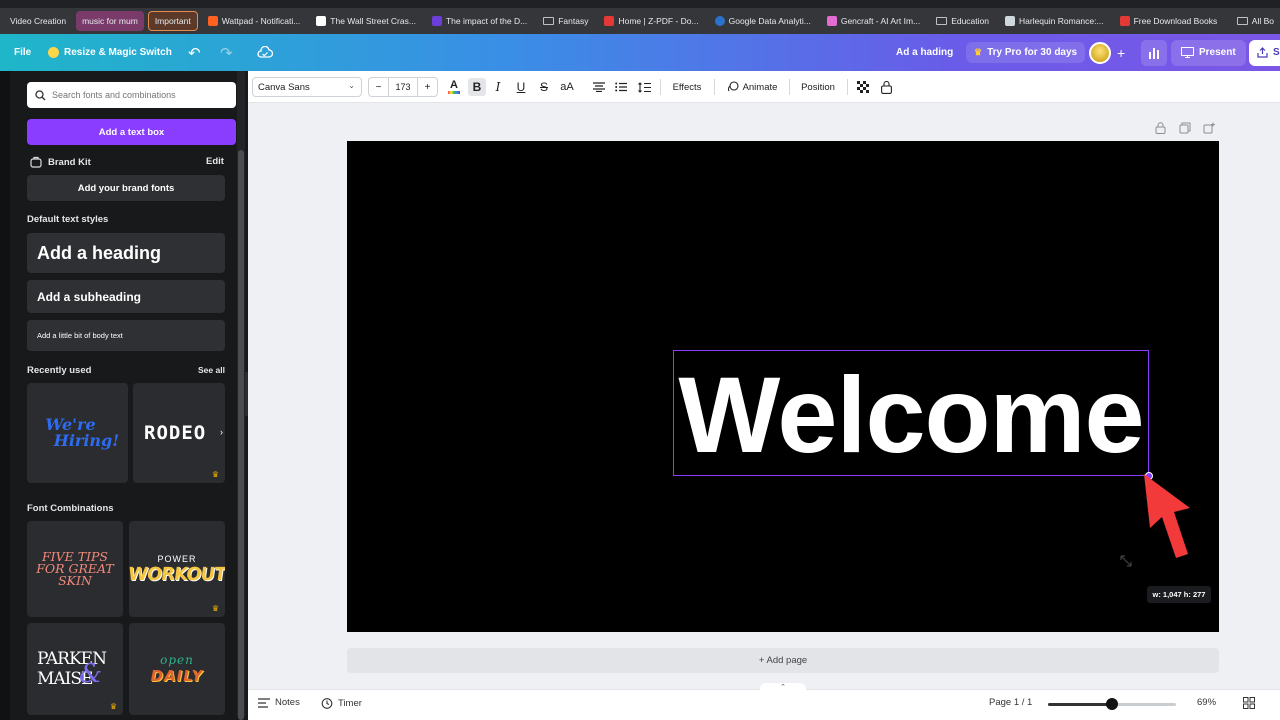 The image size is (1280, 720). I want to click on position-button: Position, so click(818, 87).